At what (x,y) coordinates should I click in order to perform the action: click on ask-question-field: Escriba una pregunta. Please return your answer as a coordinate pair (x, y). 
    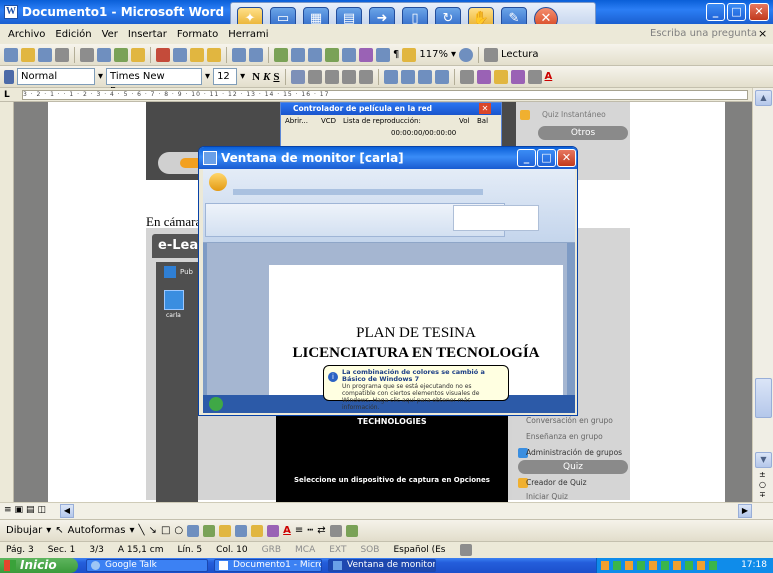
    Looking at the image, I should click on (703, 33).